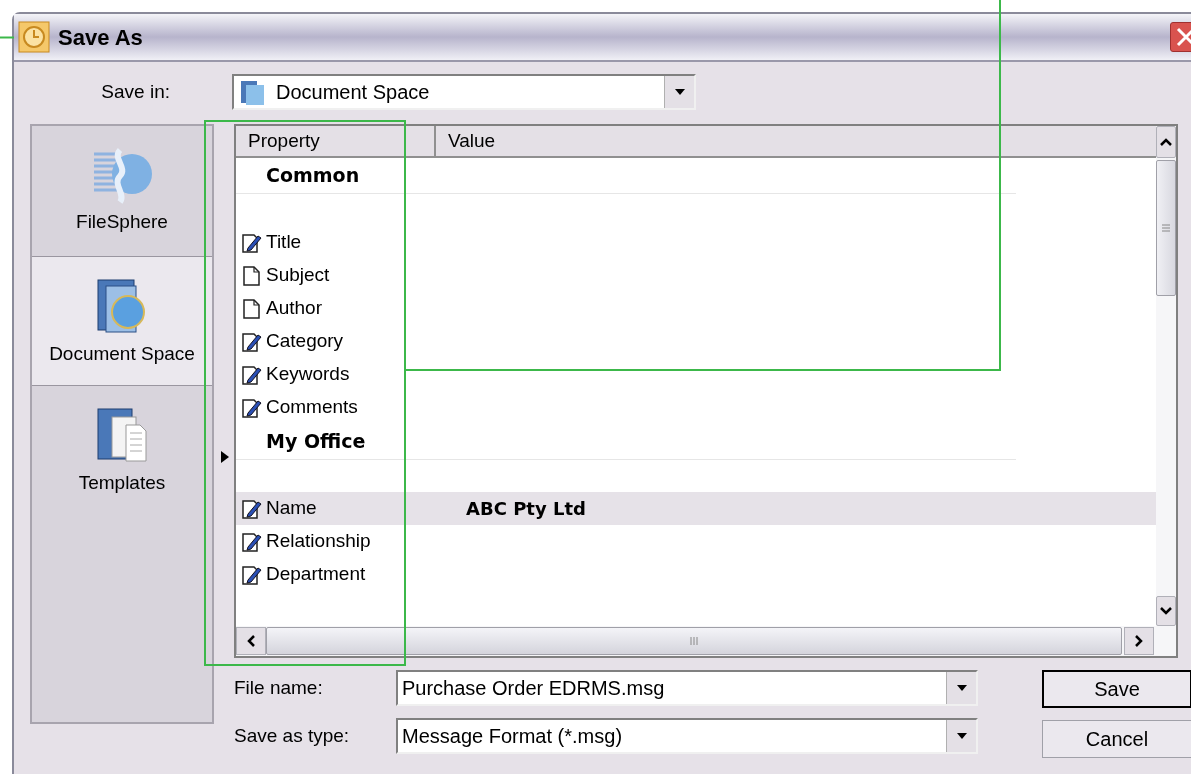 The width and height of the screenshot is (1191, 774). Describe the element at coordinates (687, 688) in the screenshot. I see `file-name-combobox: Purchase Order EDRMS.msg` at that location.